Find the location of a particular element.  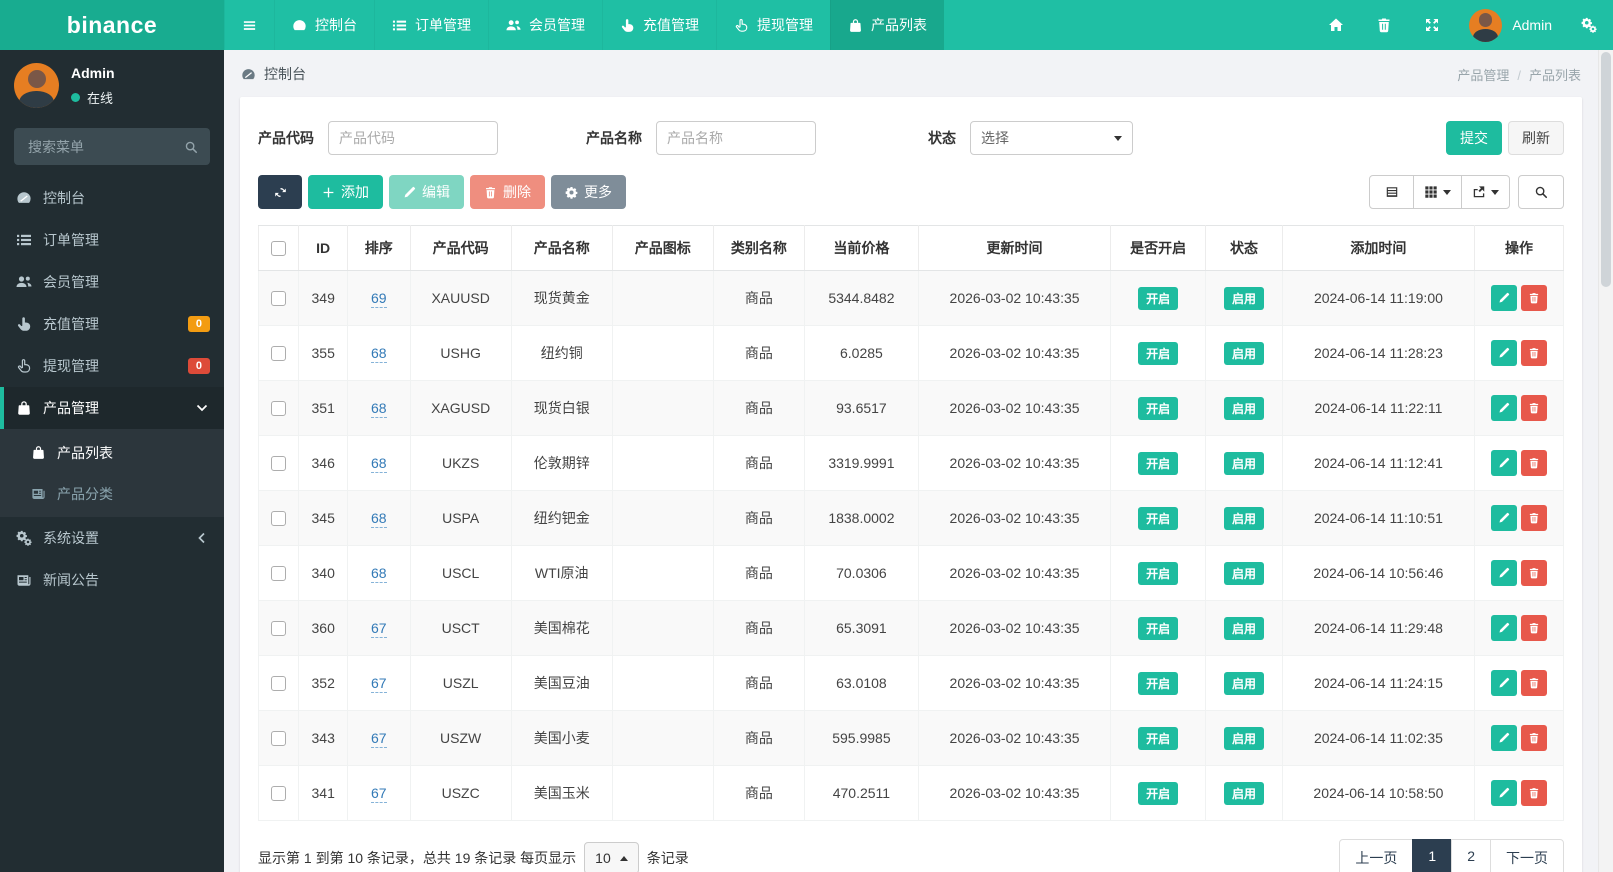

nav-item-withdrawals: 提现管理 is located at coordinates (773, 25).